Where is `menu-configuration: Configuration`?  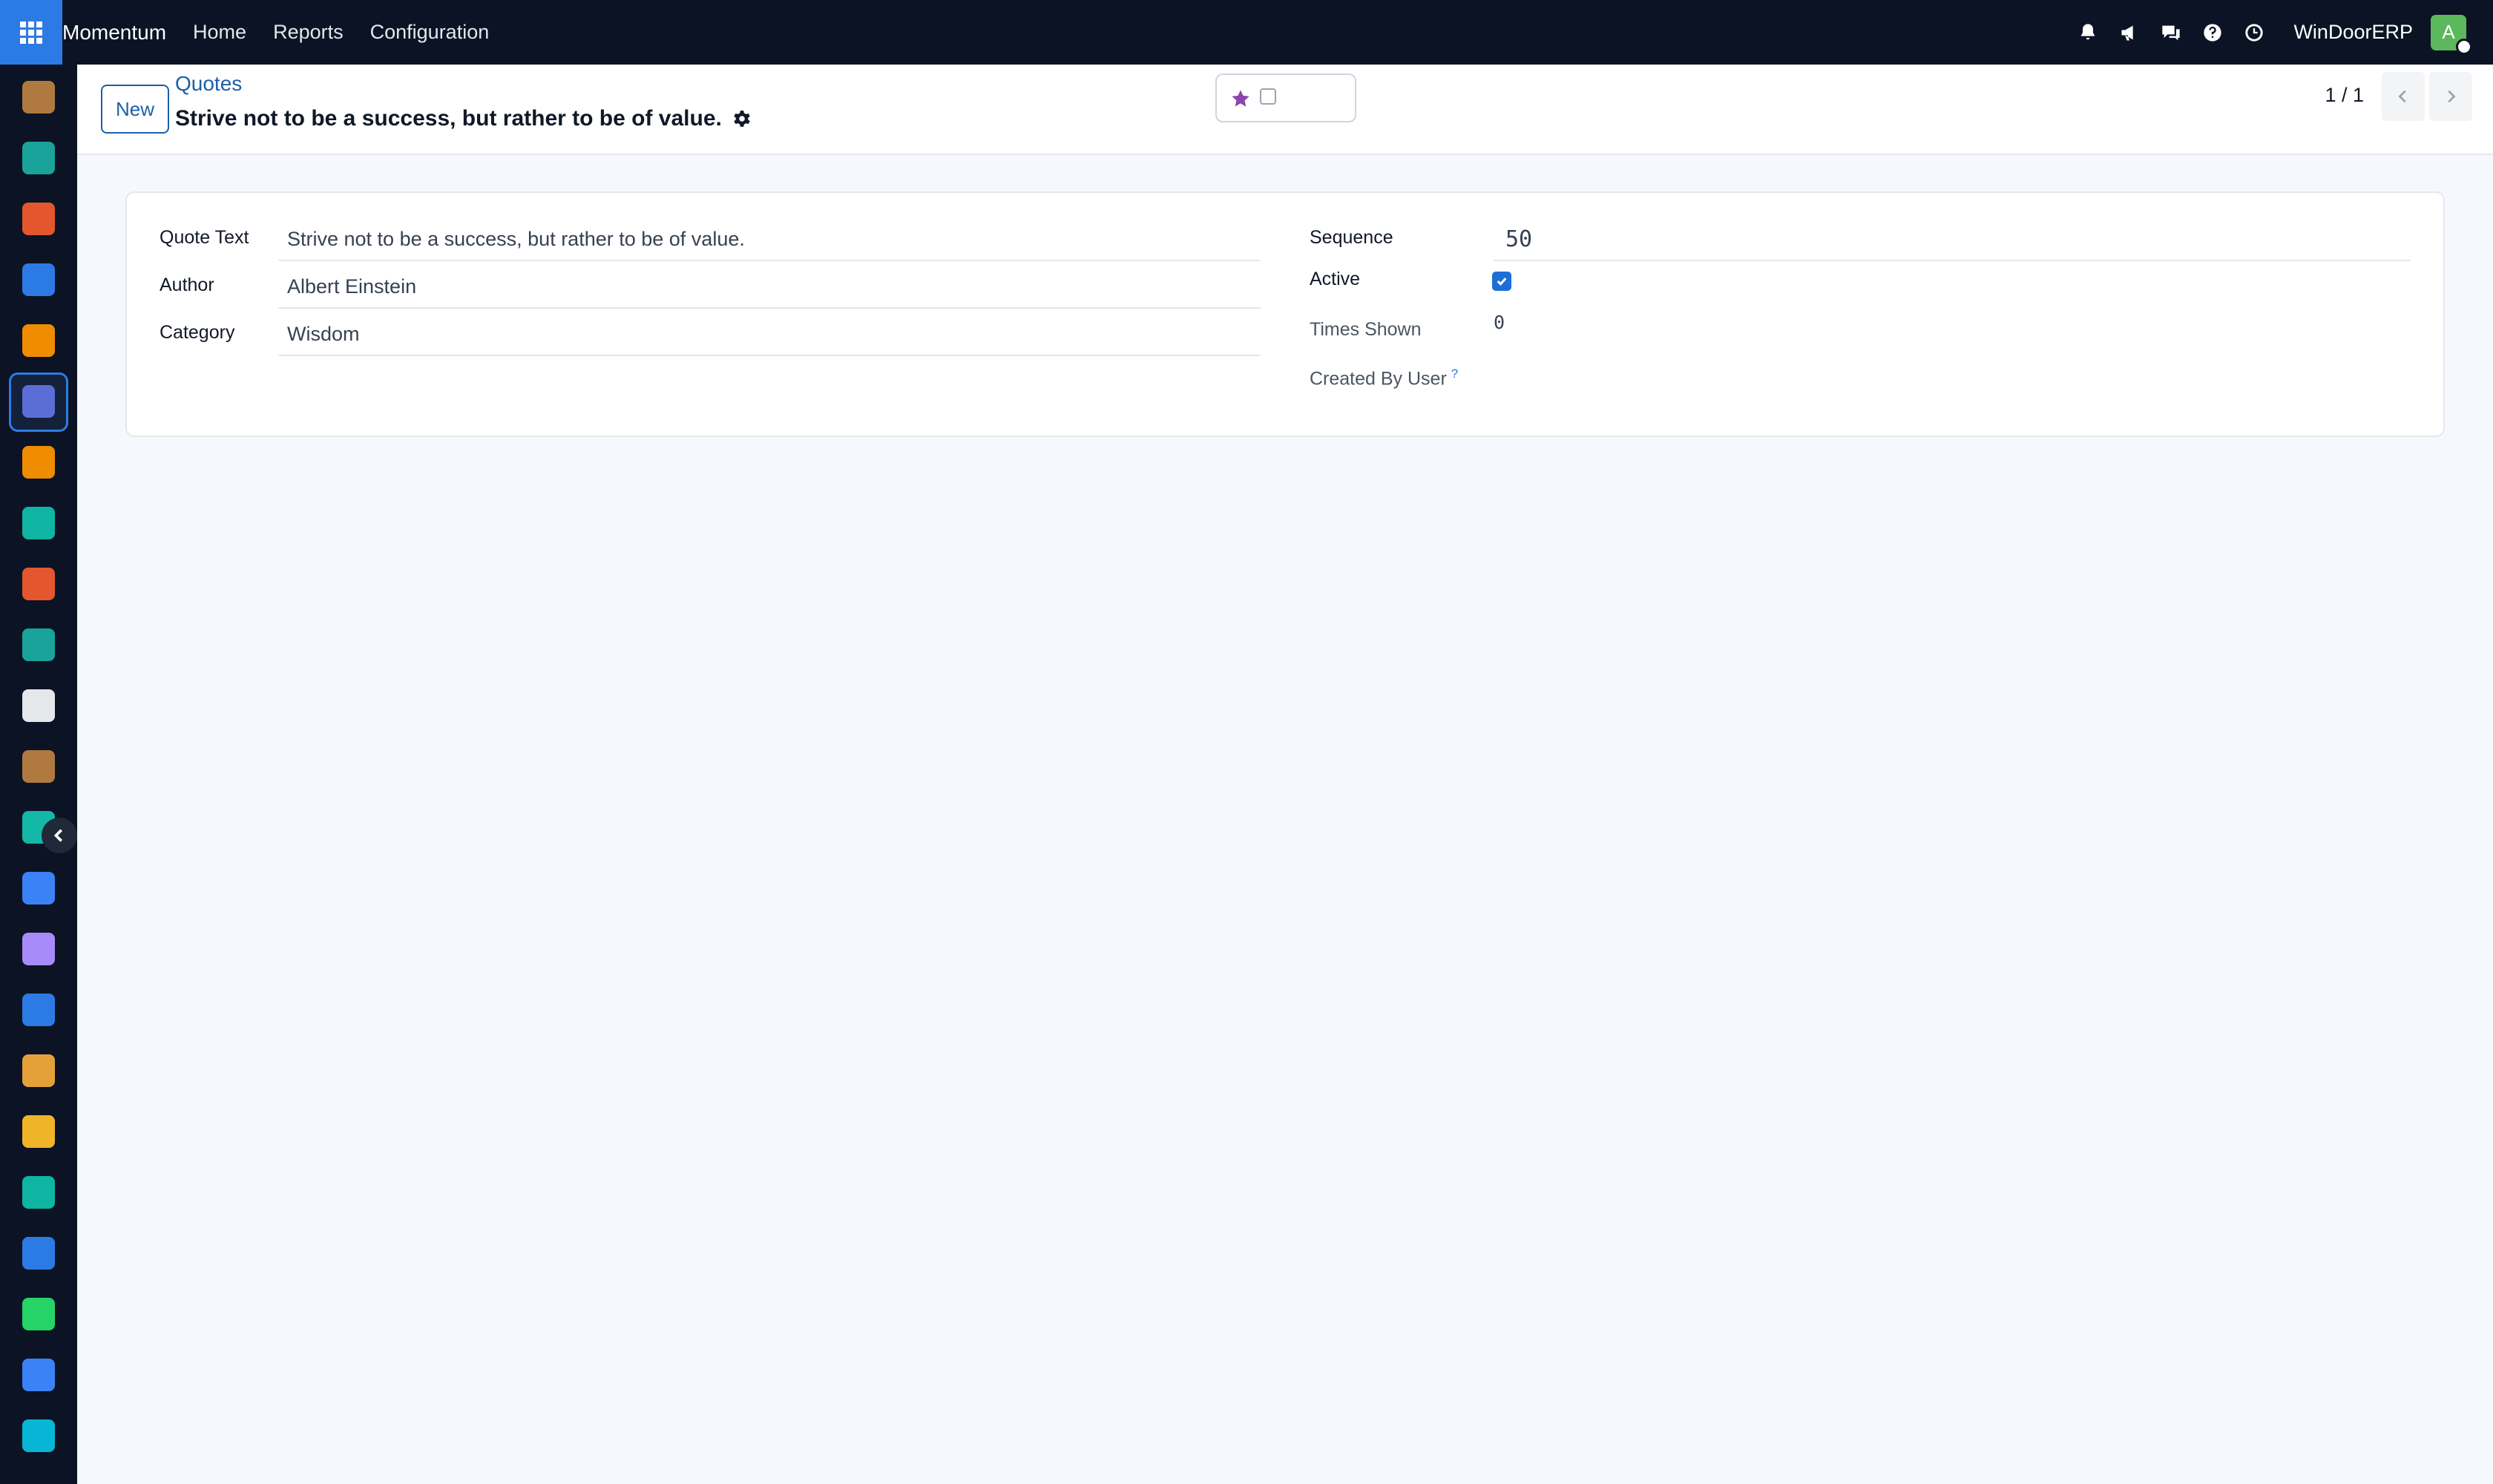 menu-configuration: Configuration is located at coordinates (430, 32).